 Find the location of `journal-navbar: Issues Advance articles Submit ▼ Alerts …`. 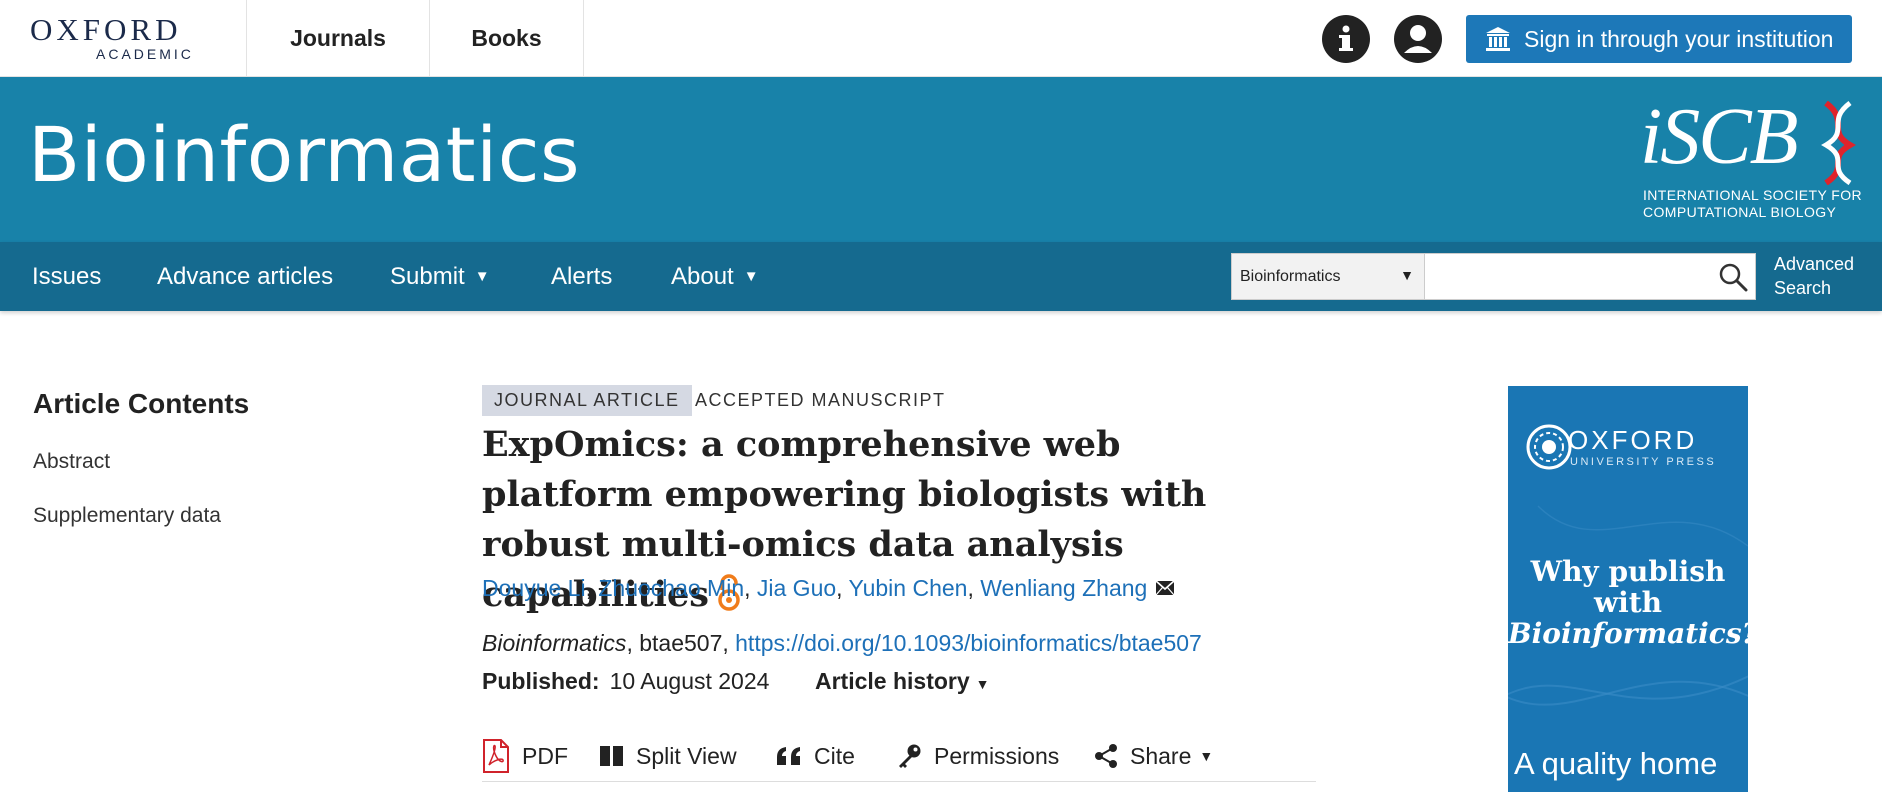

journal-navbar: Issues Advance articles Submit ▼ Alerts … is located at coordinates (941, 276).